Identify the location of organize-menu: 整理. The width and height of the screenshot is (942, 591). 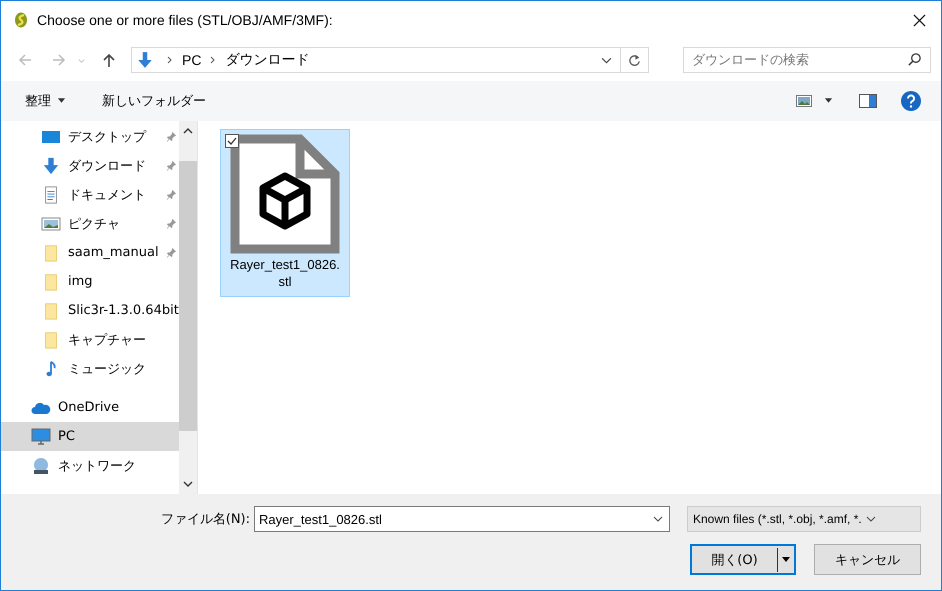
(45, 101).